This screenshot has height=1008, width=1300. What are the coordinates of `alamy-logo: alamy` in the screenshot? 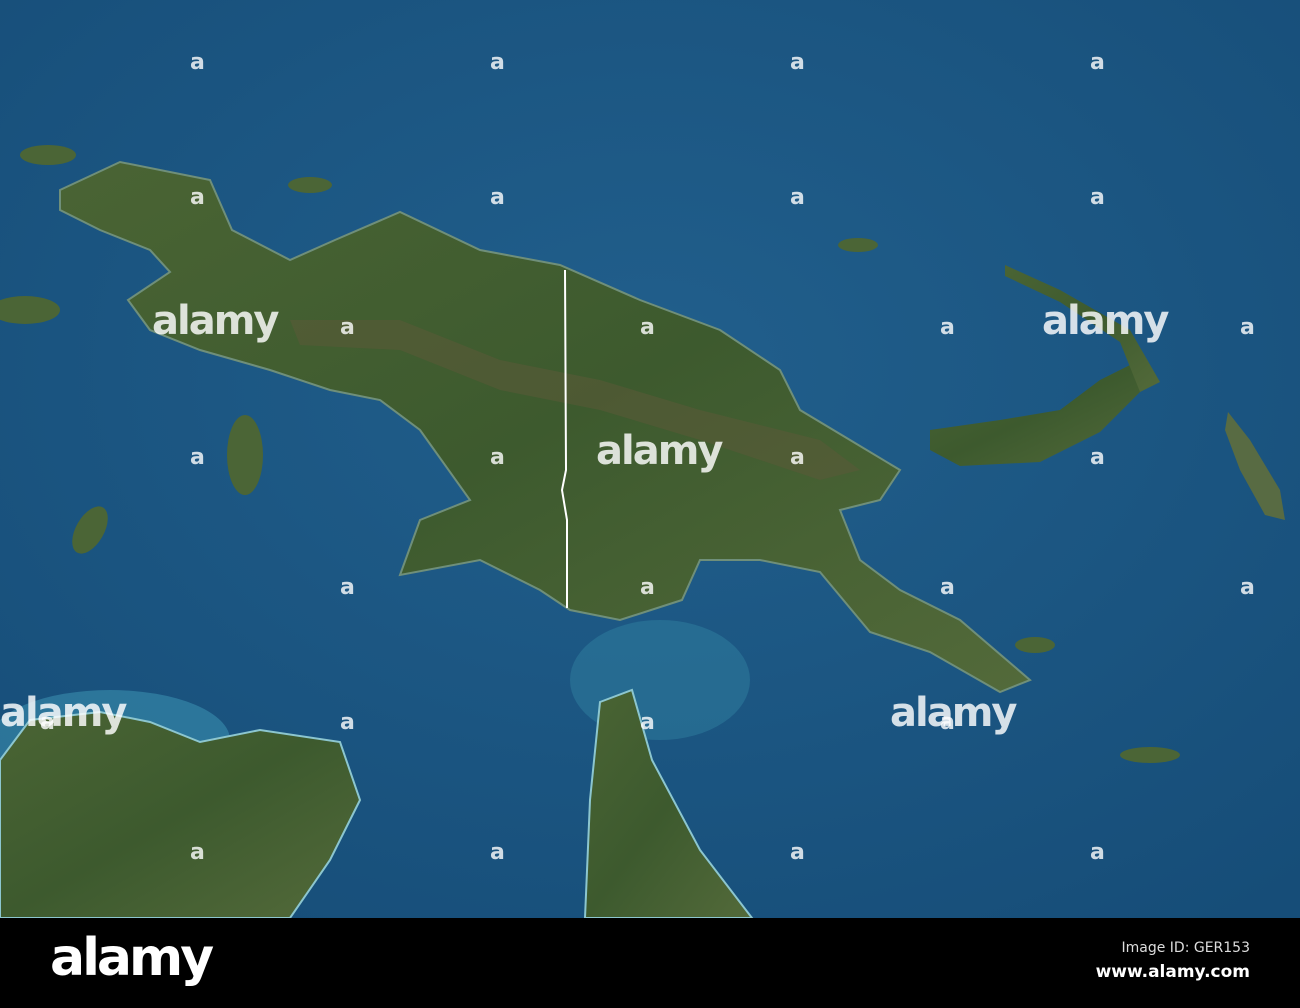 It's located at (132, 958).